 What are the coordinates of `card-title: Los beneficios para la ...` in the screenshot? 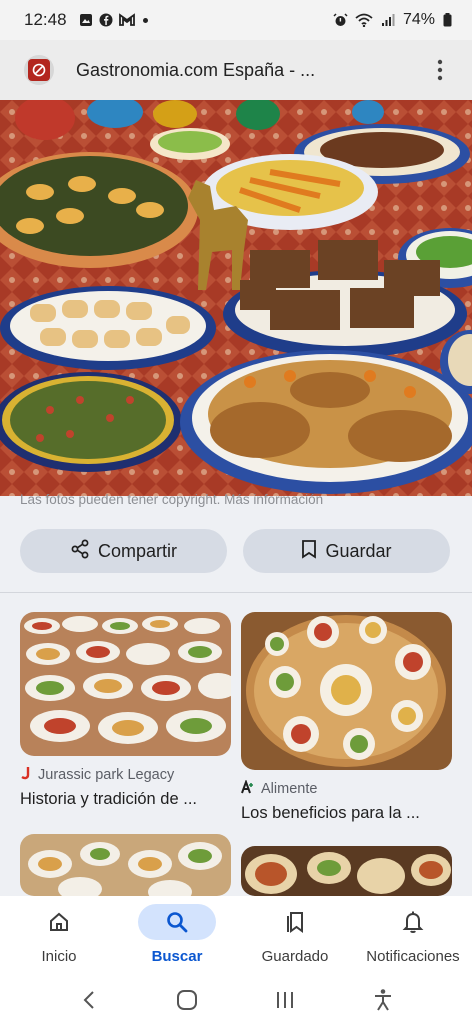 It's located at (346, 813).